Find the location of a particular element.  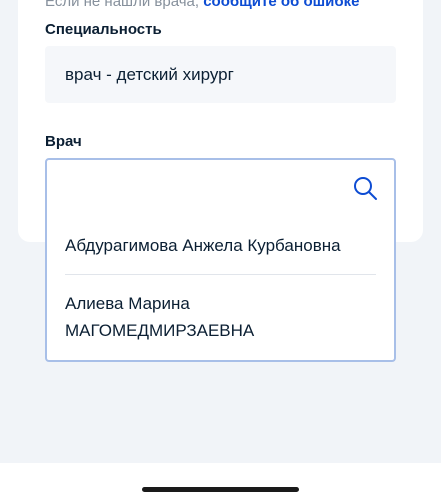

option-divider is located at coordinates (220, 274).